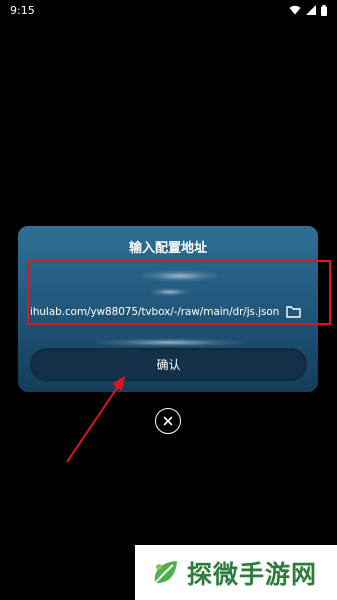  What do you see at coordinates (252, 574) in the screenshot?
I see `watermark-text: 探微手游网` at bounding box center [252, 574].